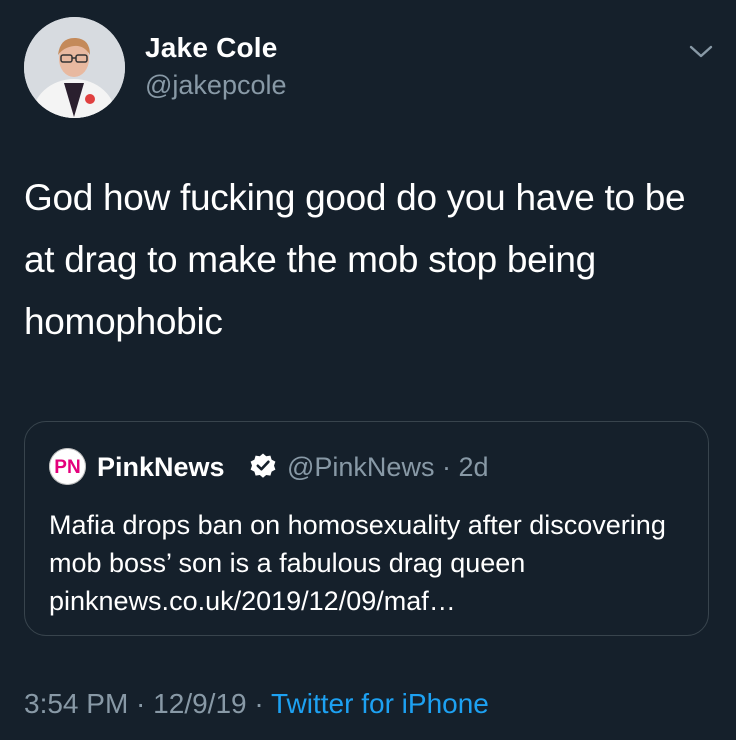 The width and height of the screenshot is (736, 740). I want to click on pinknews-logo-text: PN, so click(67, 467).